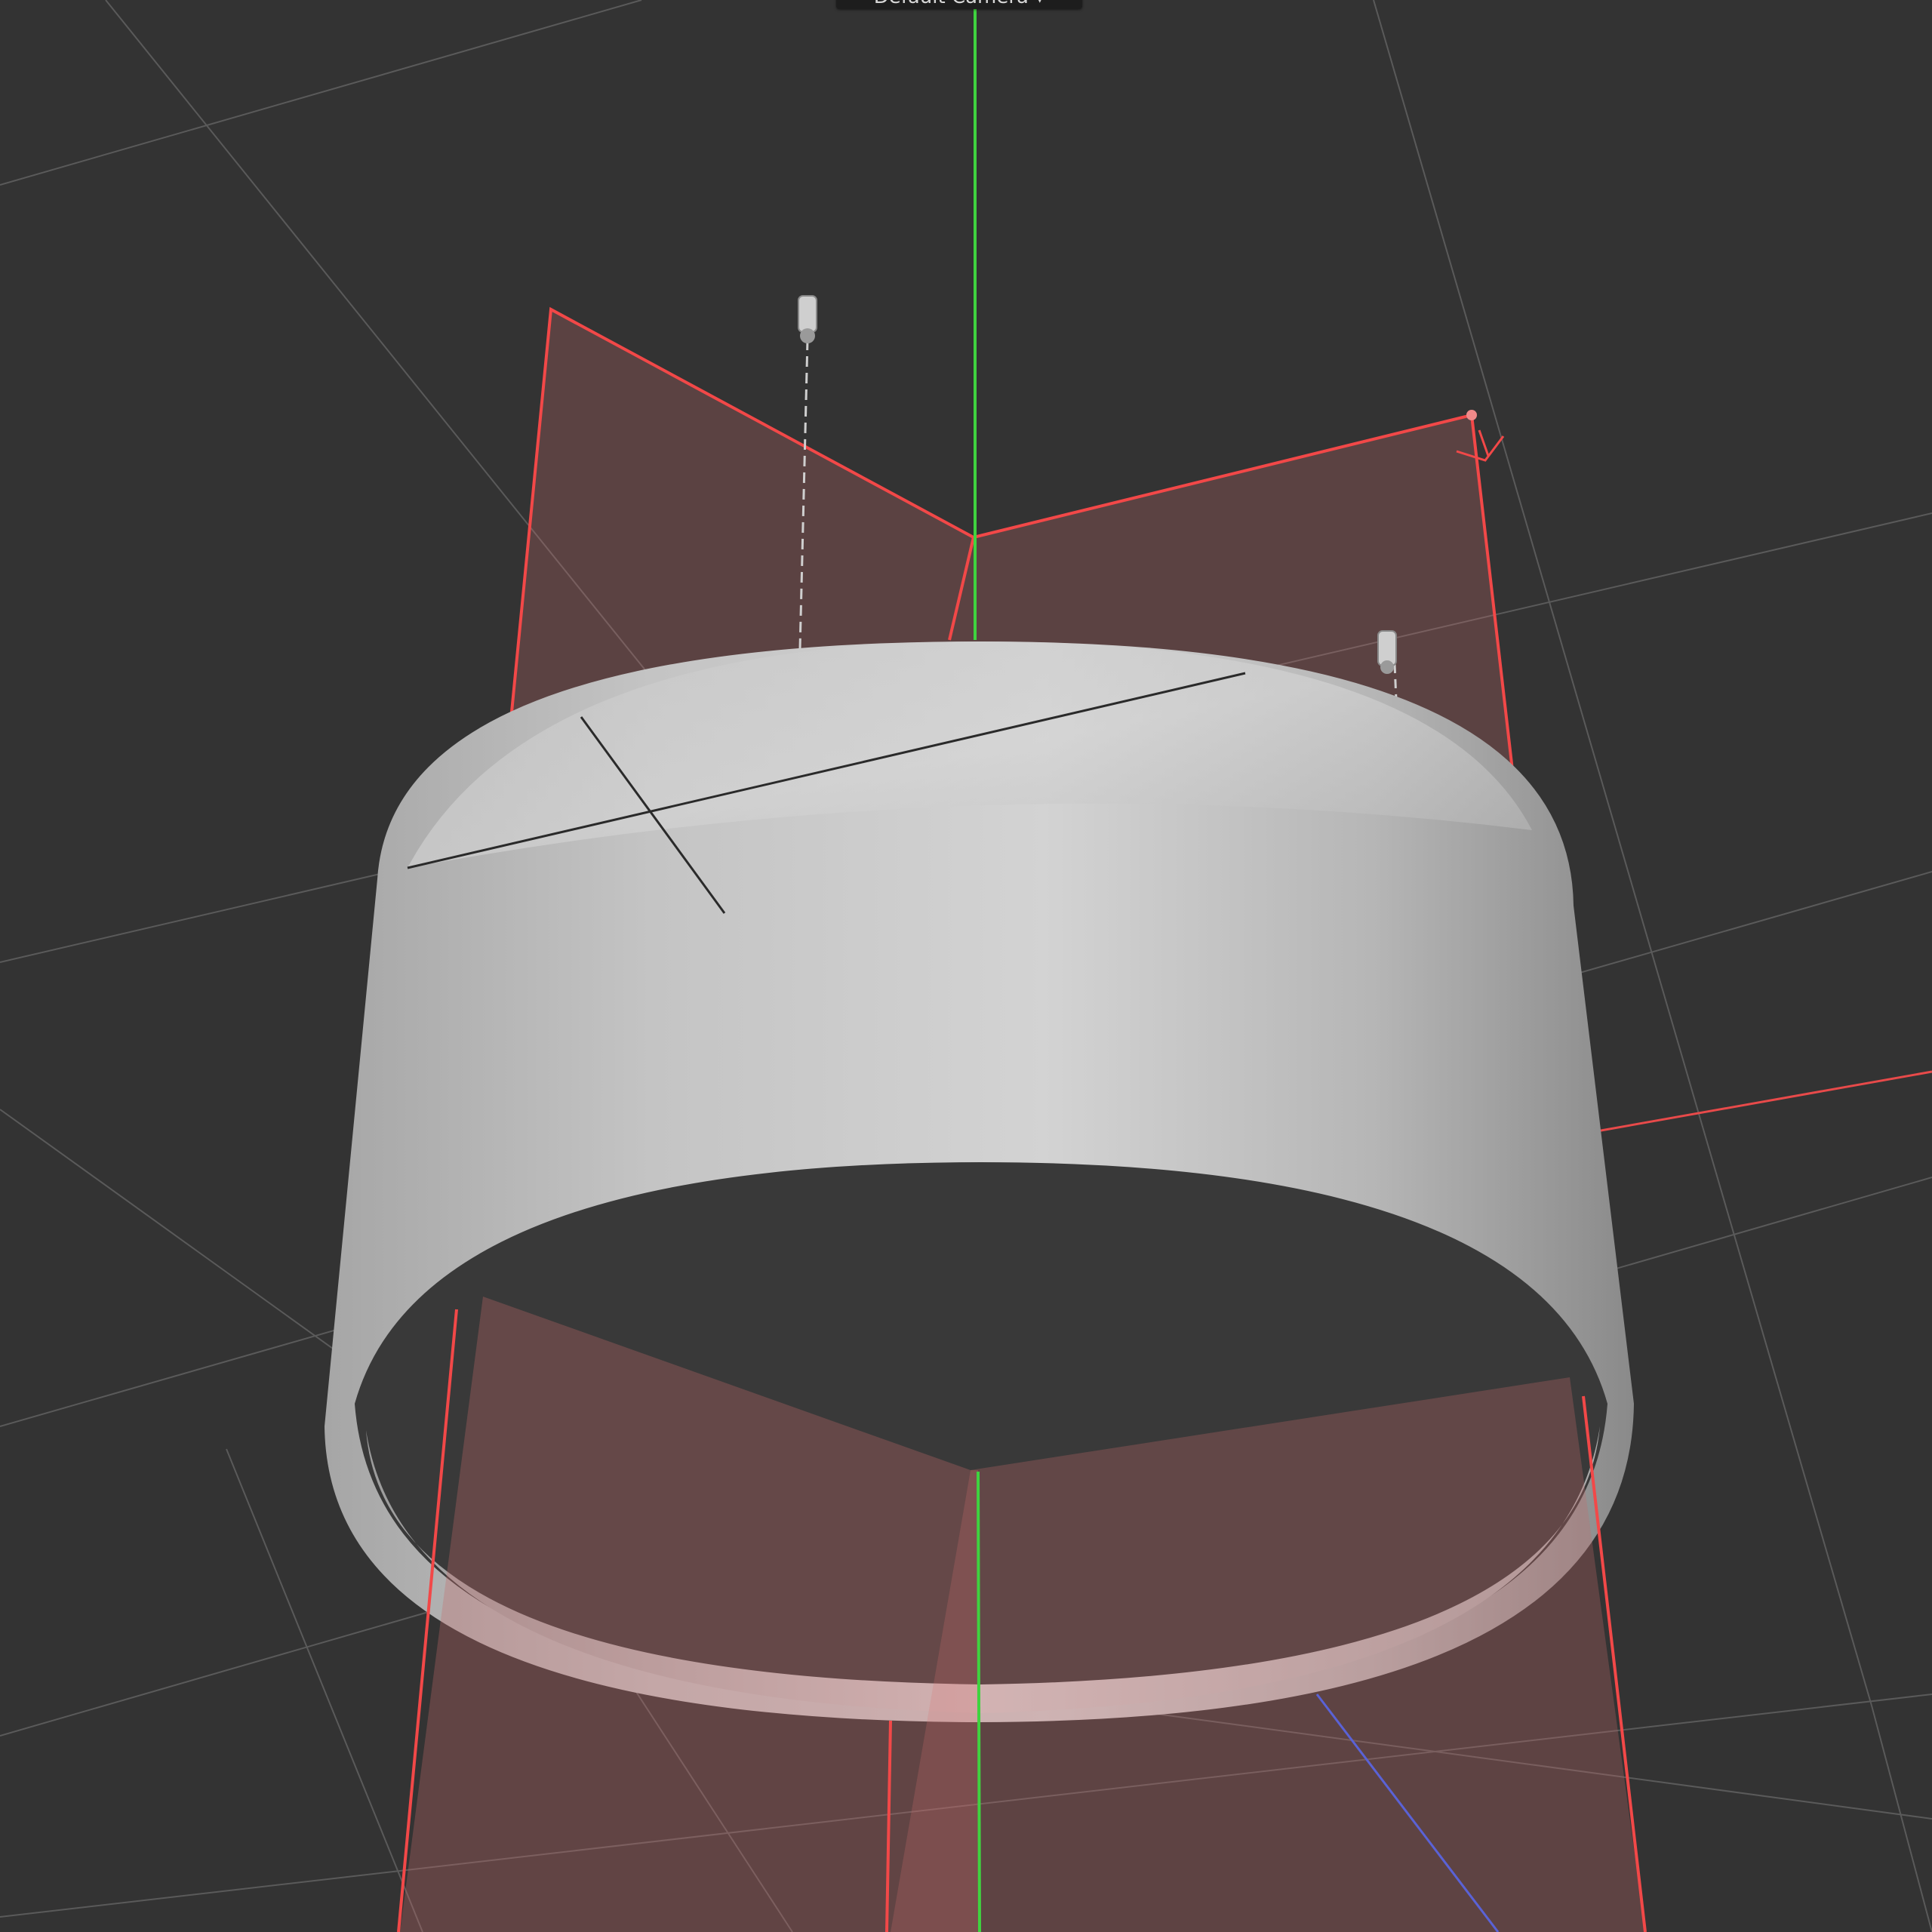  I want to click on camera-name: Default Camera, so click(951, 4).